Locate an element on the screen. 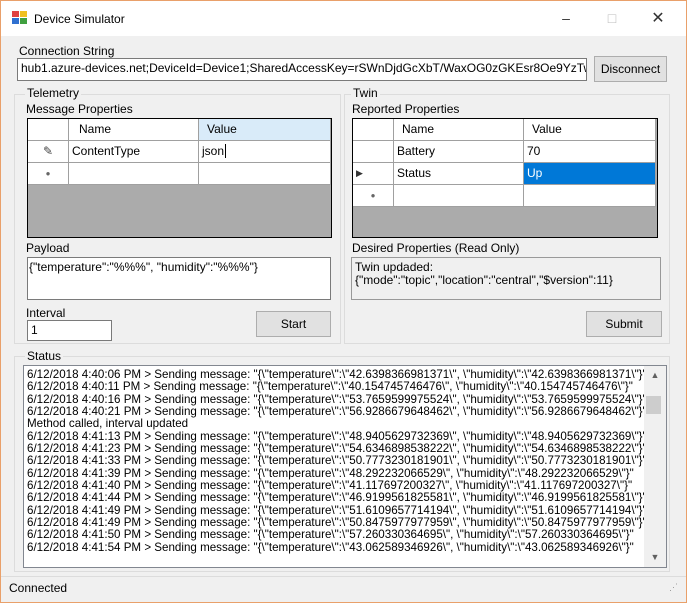  payload-textarea: {"temperature":"%%%", "humidity":"%%%"} is located at coordinates (179, 278).